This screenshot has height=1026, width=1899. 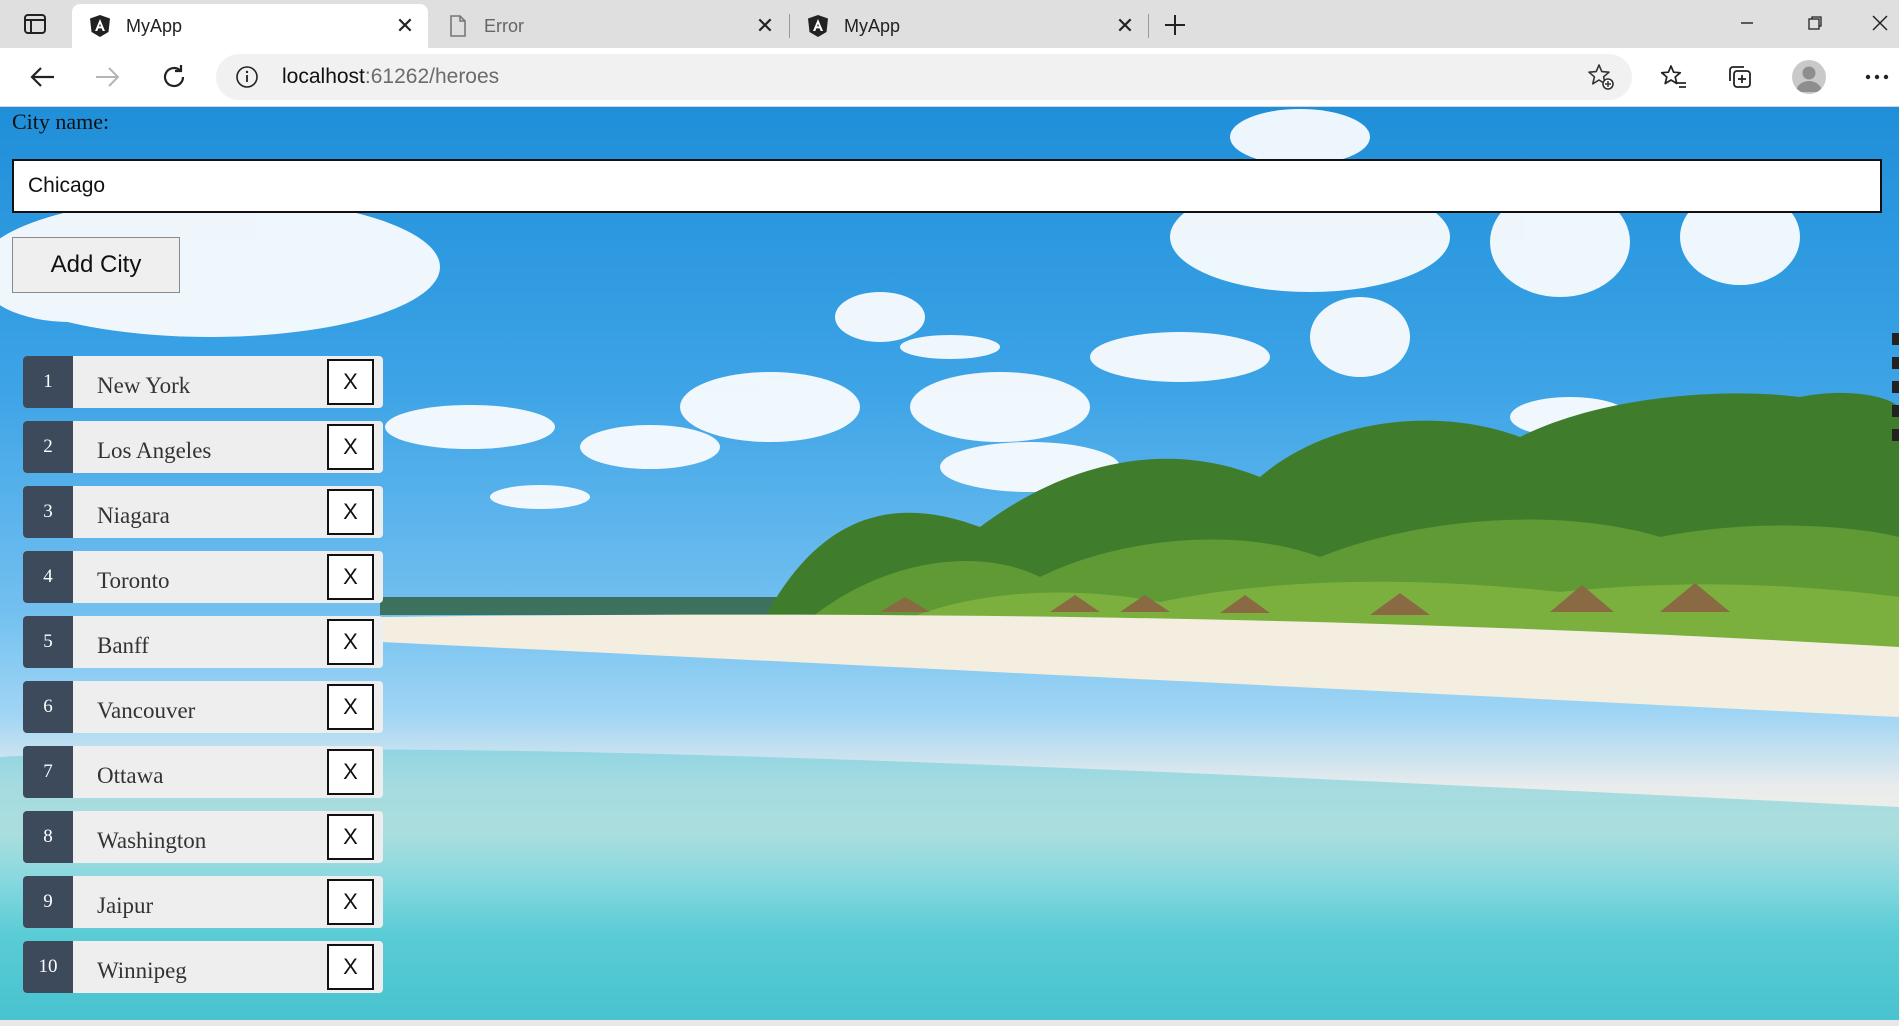 I want to click on list-item: 8 Washington X, so click(x=203, y=837).